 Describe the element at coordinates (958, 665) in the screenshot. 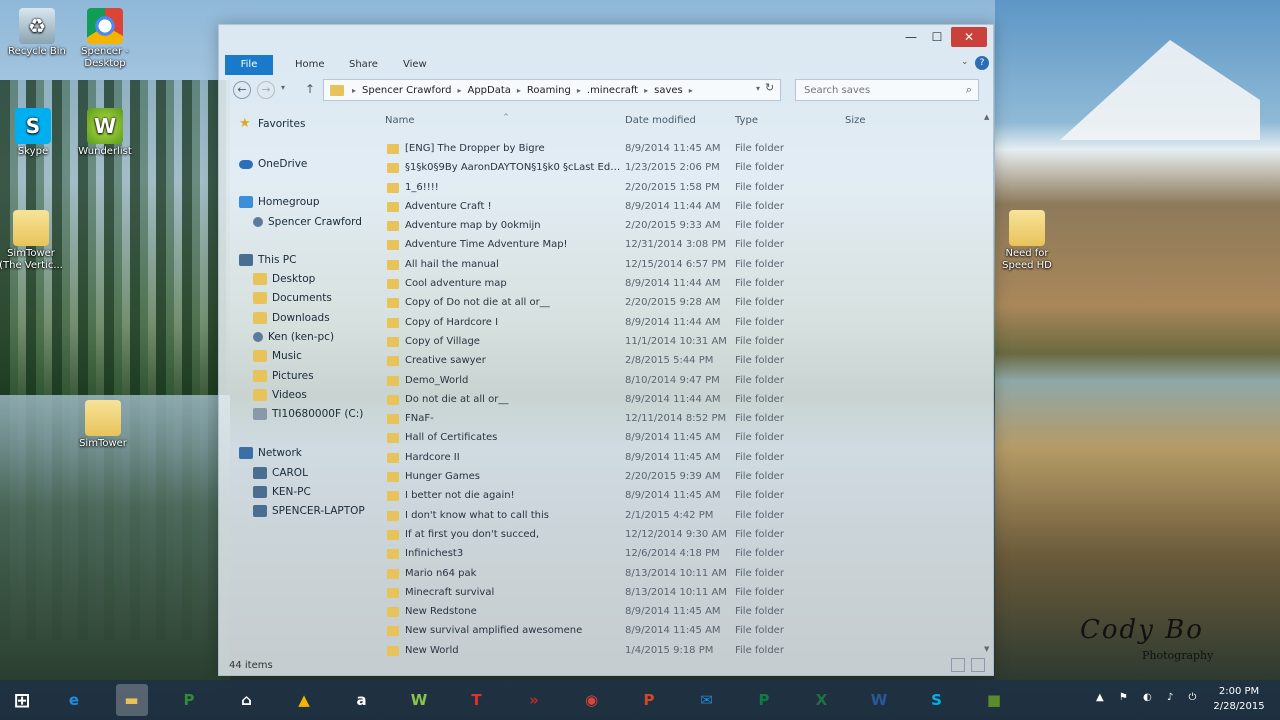

I see `details-view-icon` at that location.